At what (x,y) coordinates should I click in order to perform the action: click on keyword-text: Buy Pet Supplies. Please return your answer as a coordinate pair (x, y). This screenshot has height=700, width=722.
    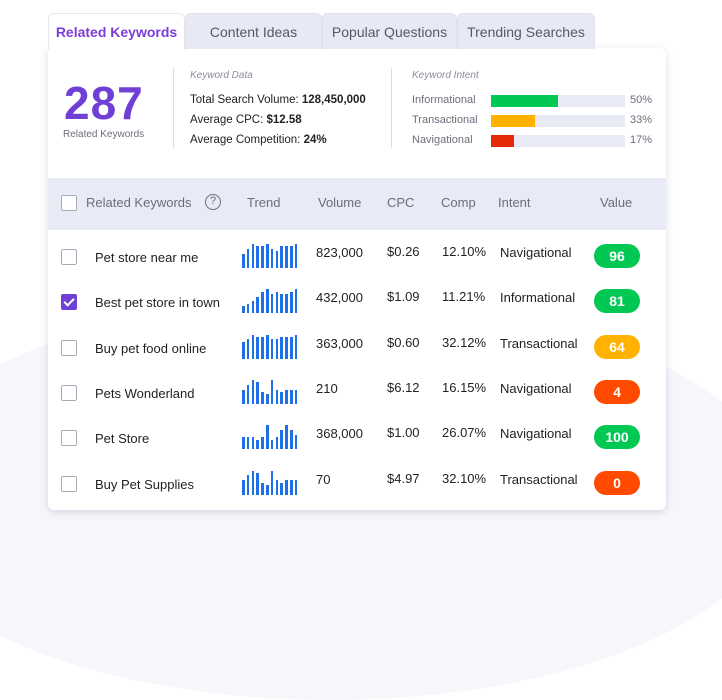
    Looking at the image, I should click on (144, 484).